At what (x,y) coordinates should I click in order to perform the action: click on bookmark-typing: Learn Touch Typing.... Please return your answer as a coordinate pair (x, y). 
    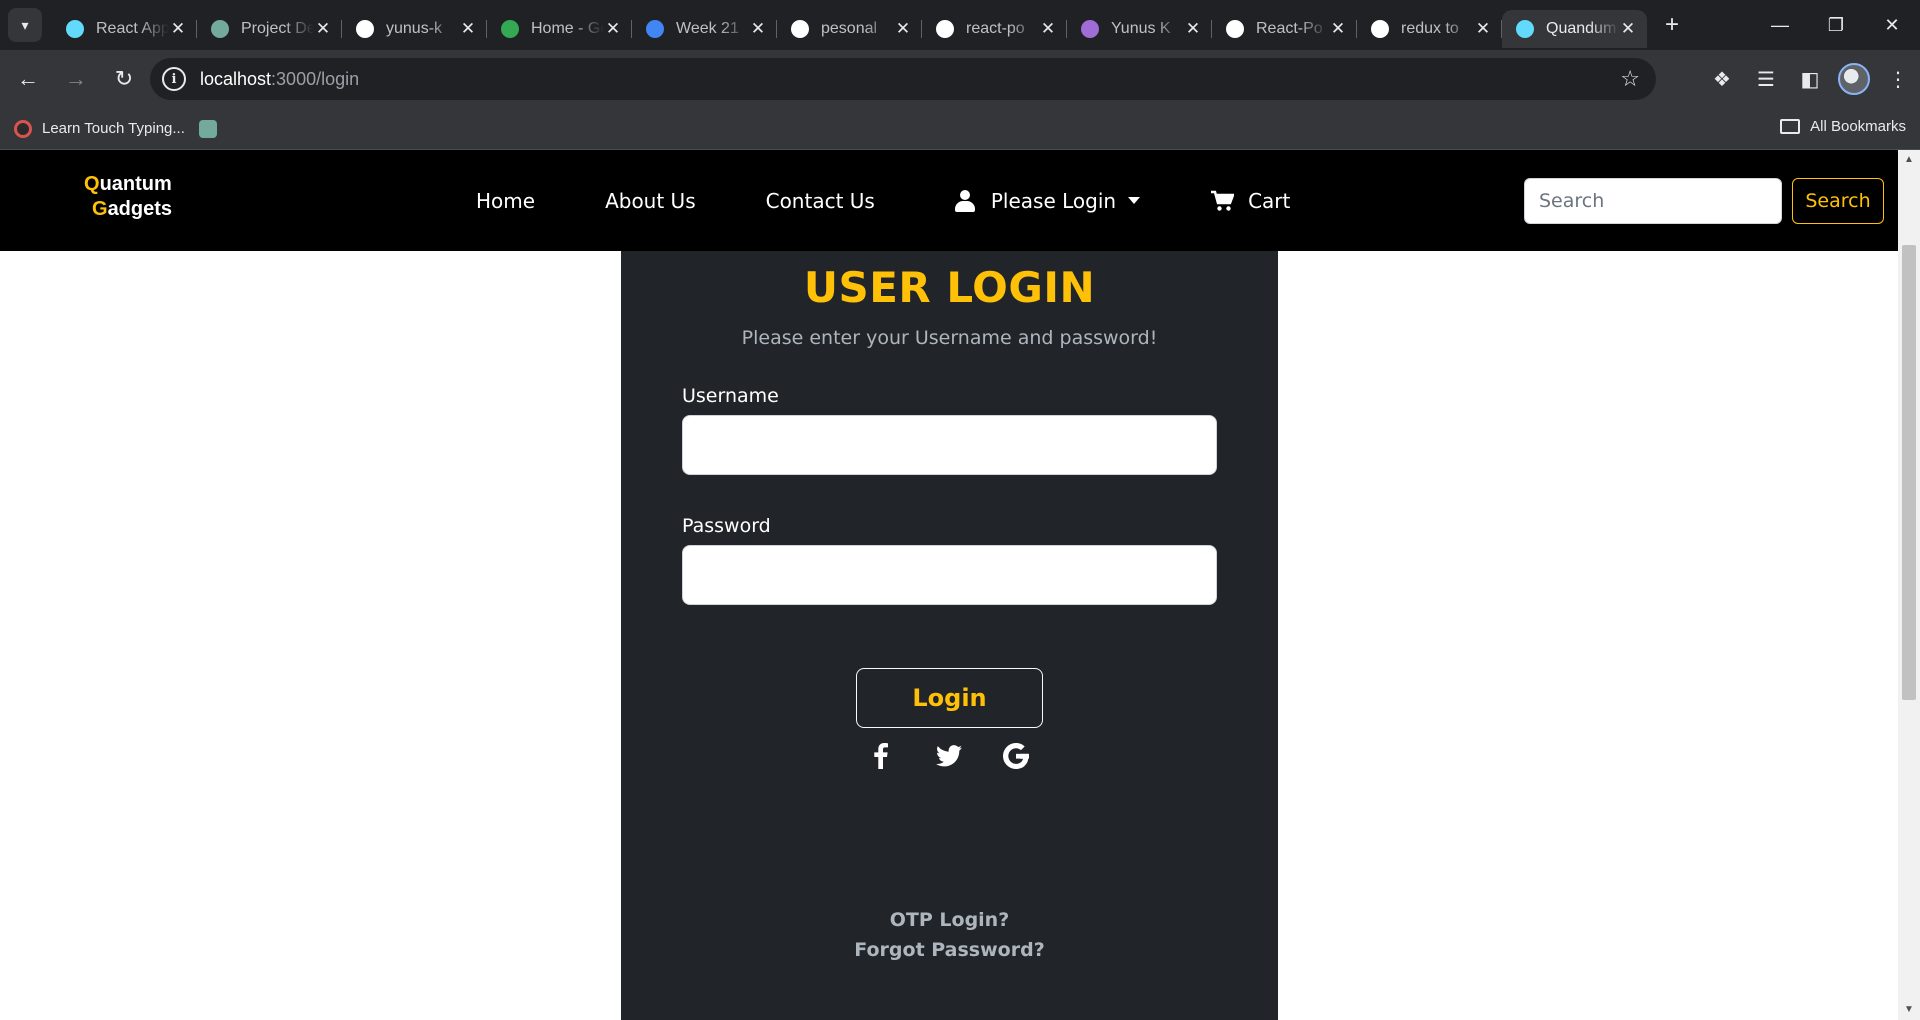
    Looking at the image, I should click on (99, 128).